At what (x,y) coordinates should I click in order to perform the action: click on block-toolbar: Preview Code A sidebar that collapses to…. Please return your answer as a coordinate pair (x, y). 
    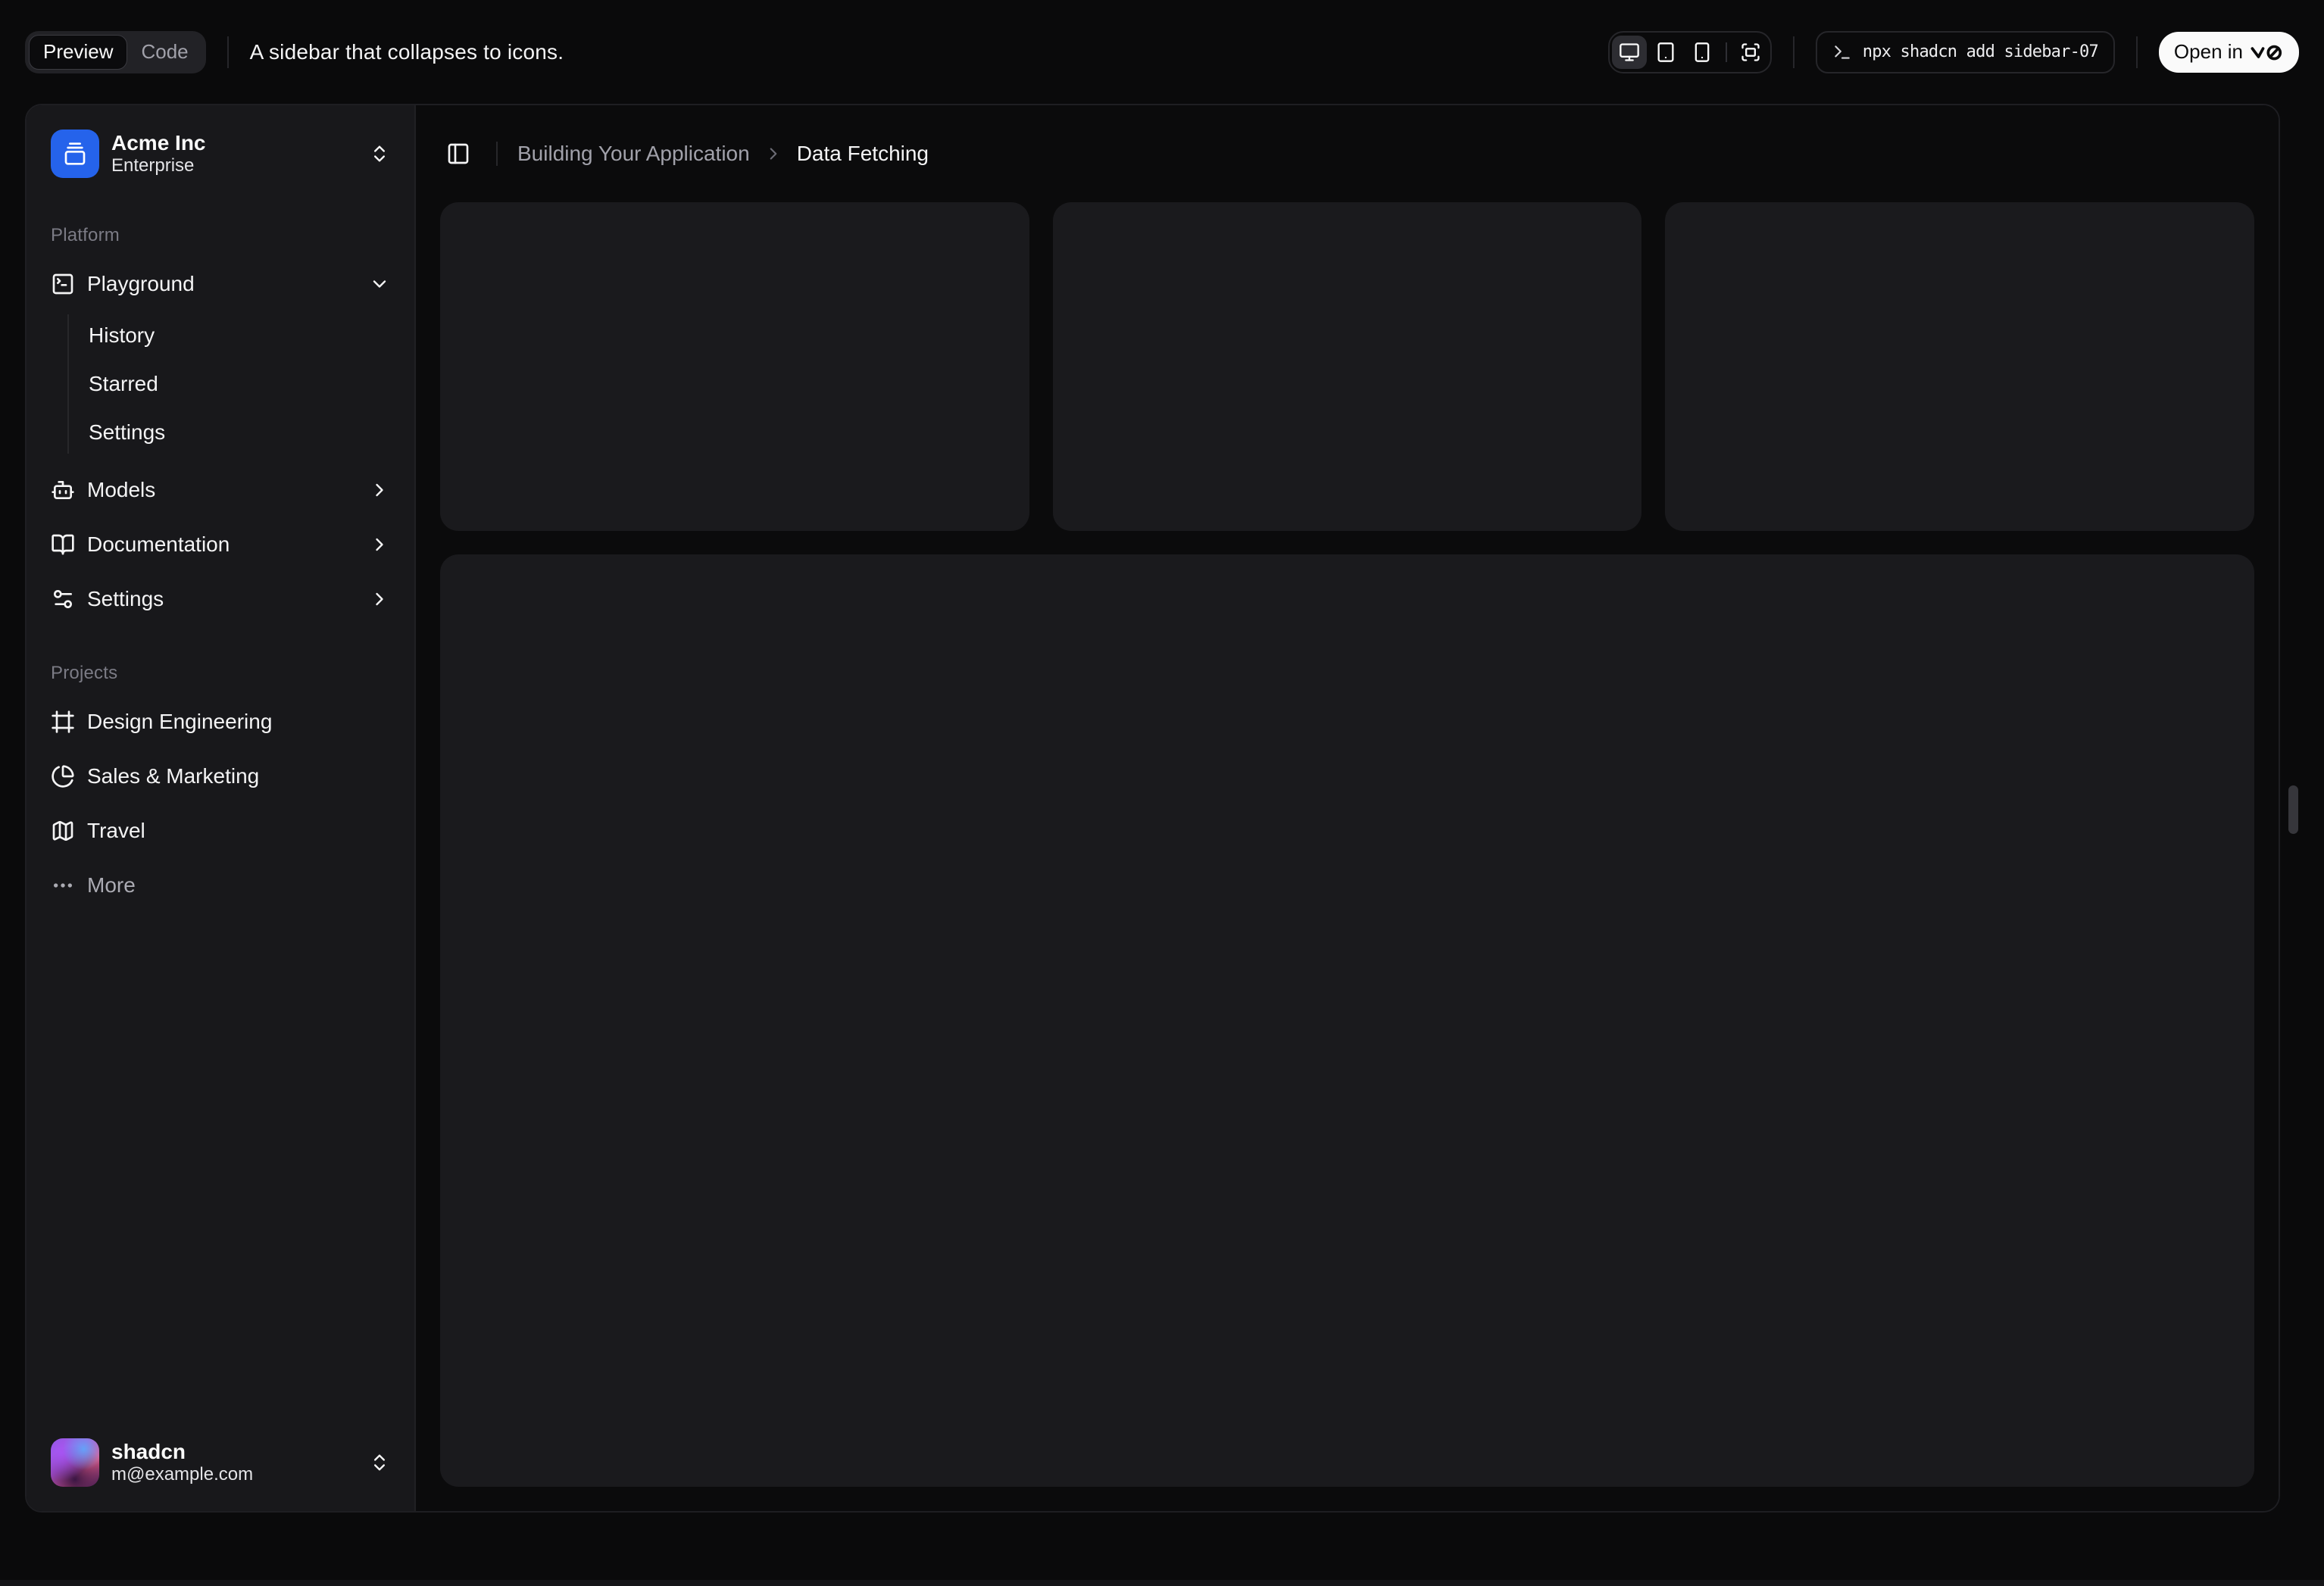
    Looking at the image, I should click on (1162, 52).